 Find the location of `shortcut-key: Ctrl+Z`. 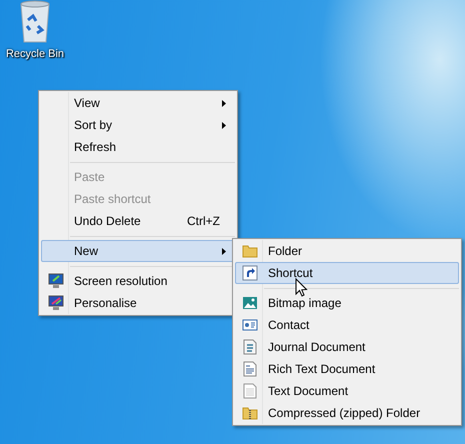

shortcut-key: Ctrl+Z is located at coordinates (203, 221).